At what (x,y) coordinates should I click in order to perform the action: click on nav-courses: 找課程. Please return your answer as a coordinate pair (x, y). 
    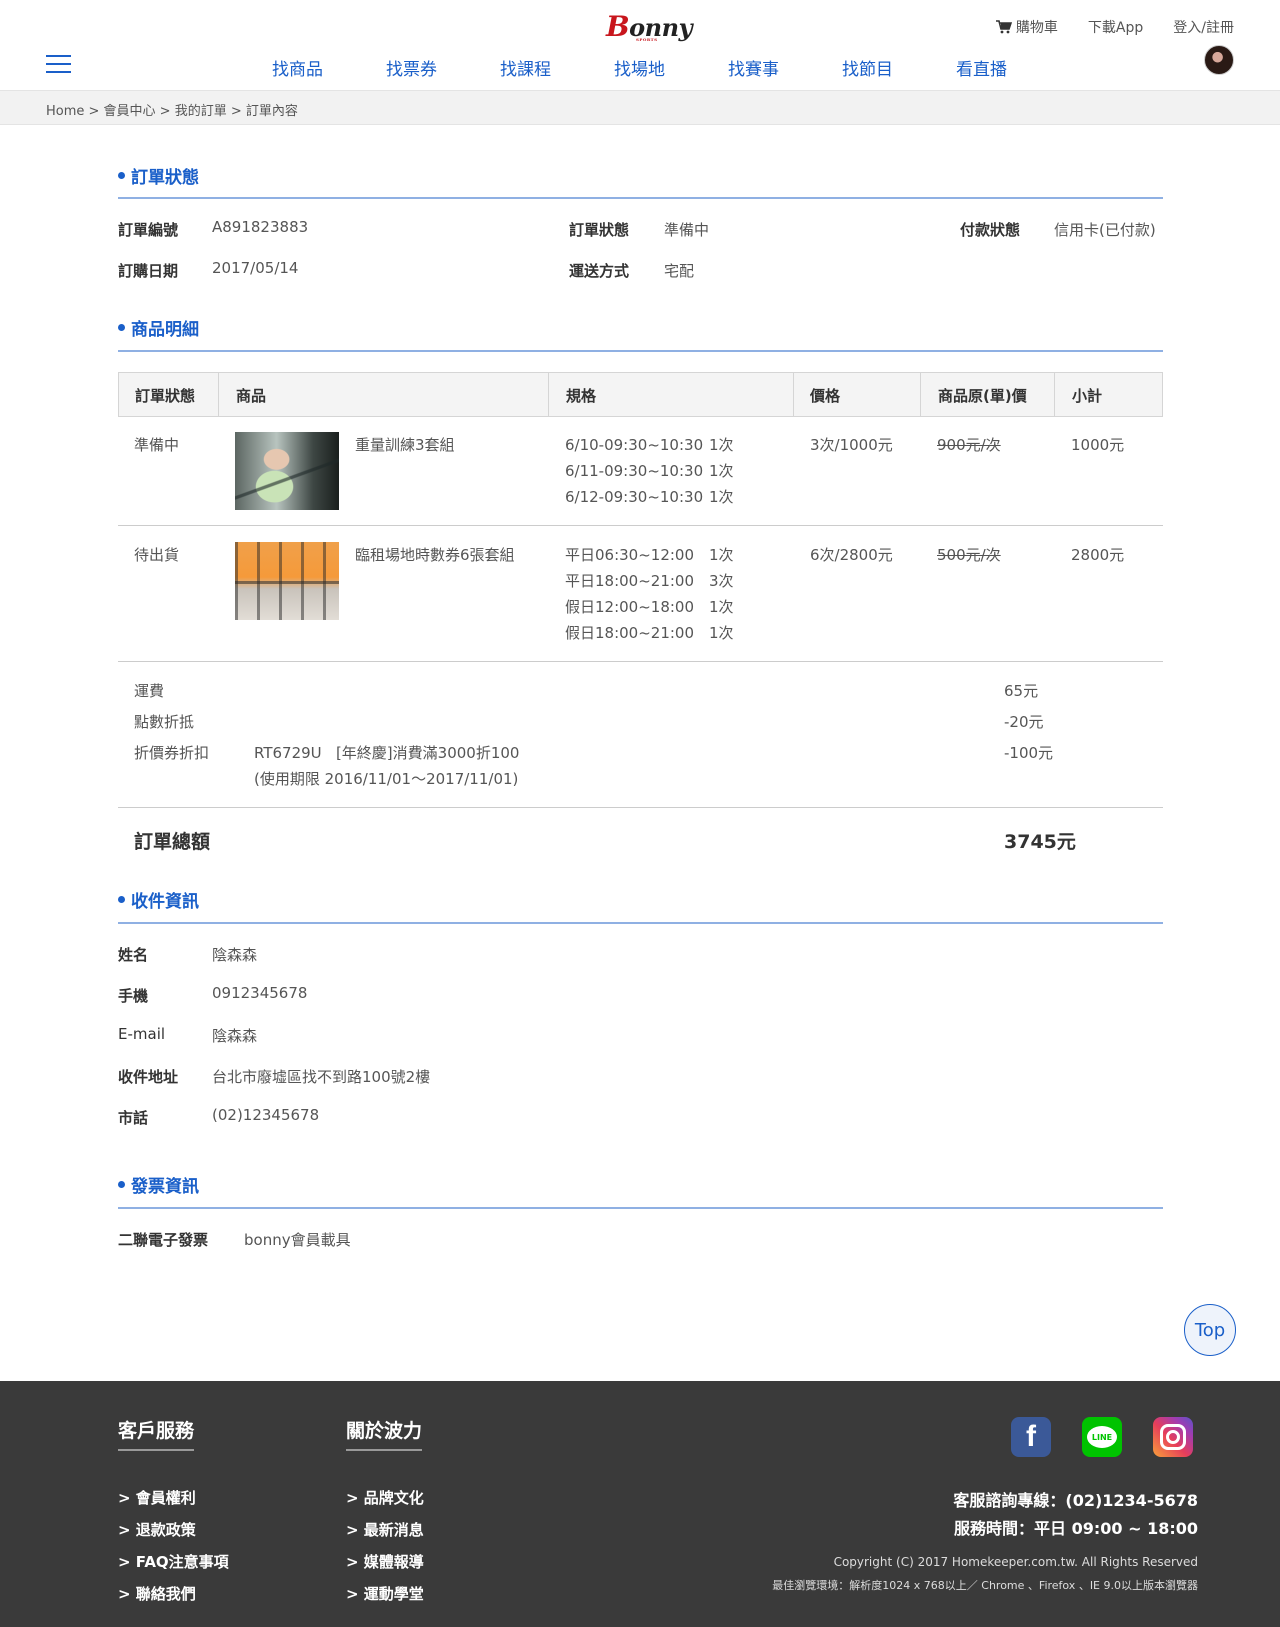
    Looking at the image, I should click on (557, 67).